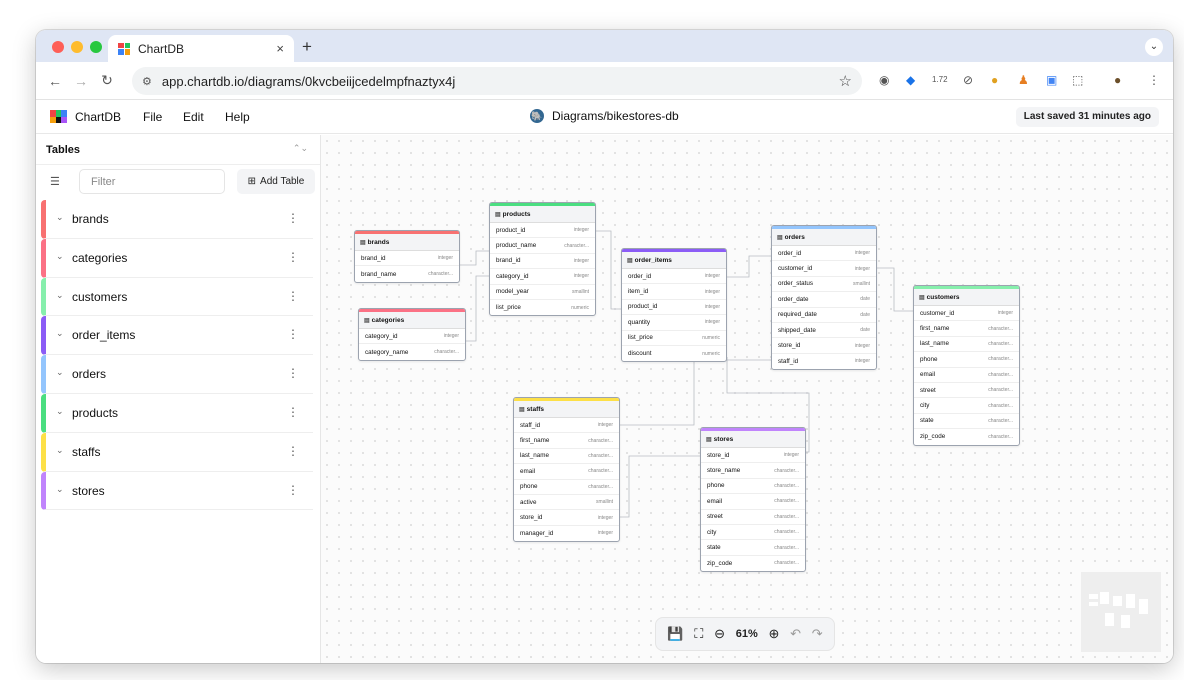 Image resolution: width=1184 pixels, height=680 pixels. What do you see at coordinates (604, 116) in the screenshot?
I see `diagram-title: 🐘 Diagrams/bikestores-db` at bounding box center [604, 116].